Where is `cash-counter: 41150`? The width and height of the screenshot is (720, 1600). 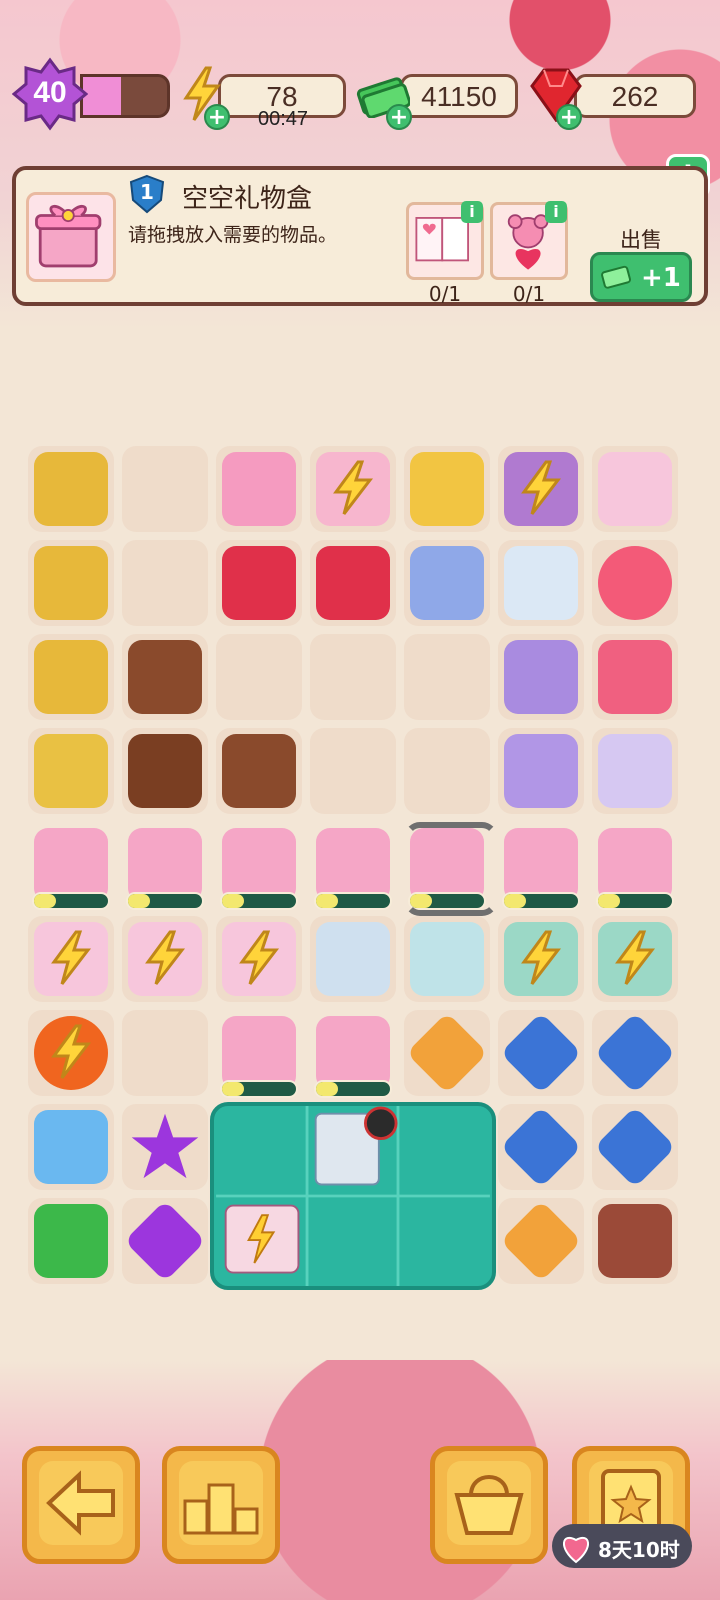 cash-counter: 41150 is located at coordinates (459, 96).